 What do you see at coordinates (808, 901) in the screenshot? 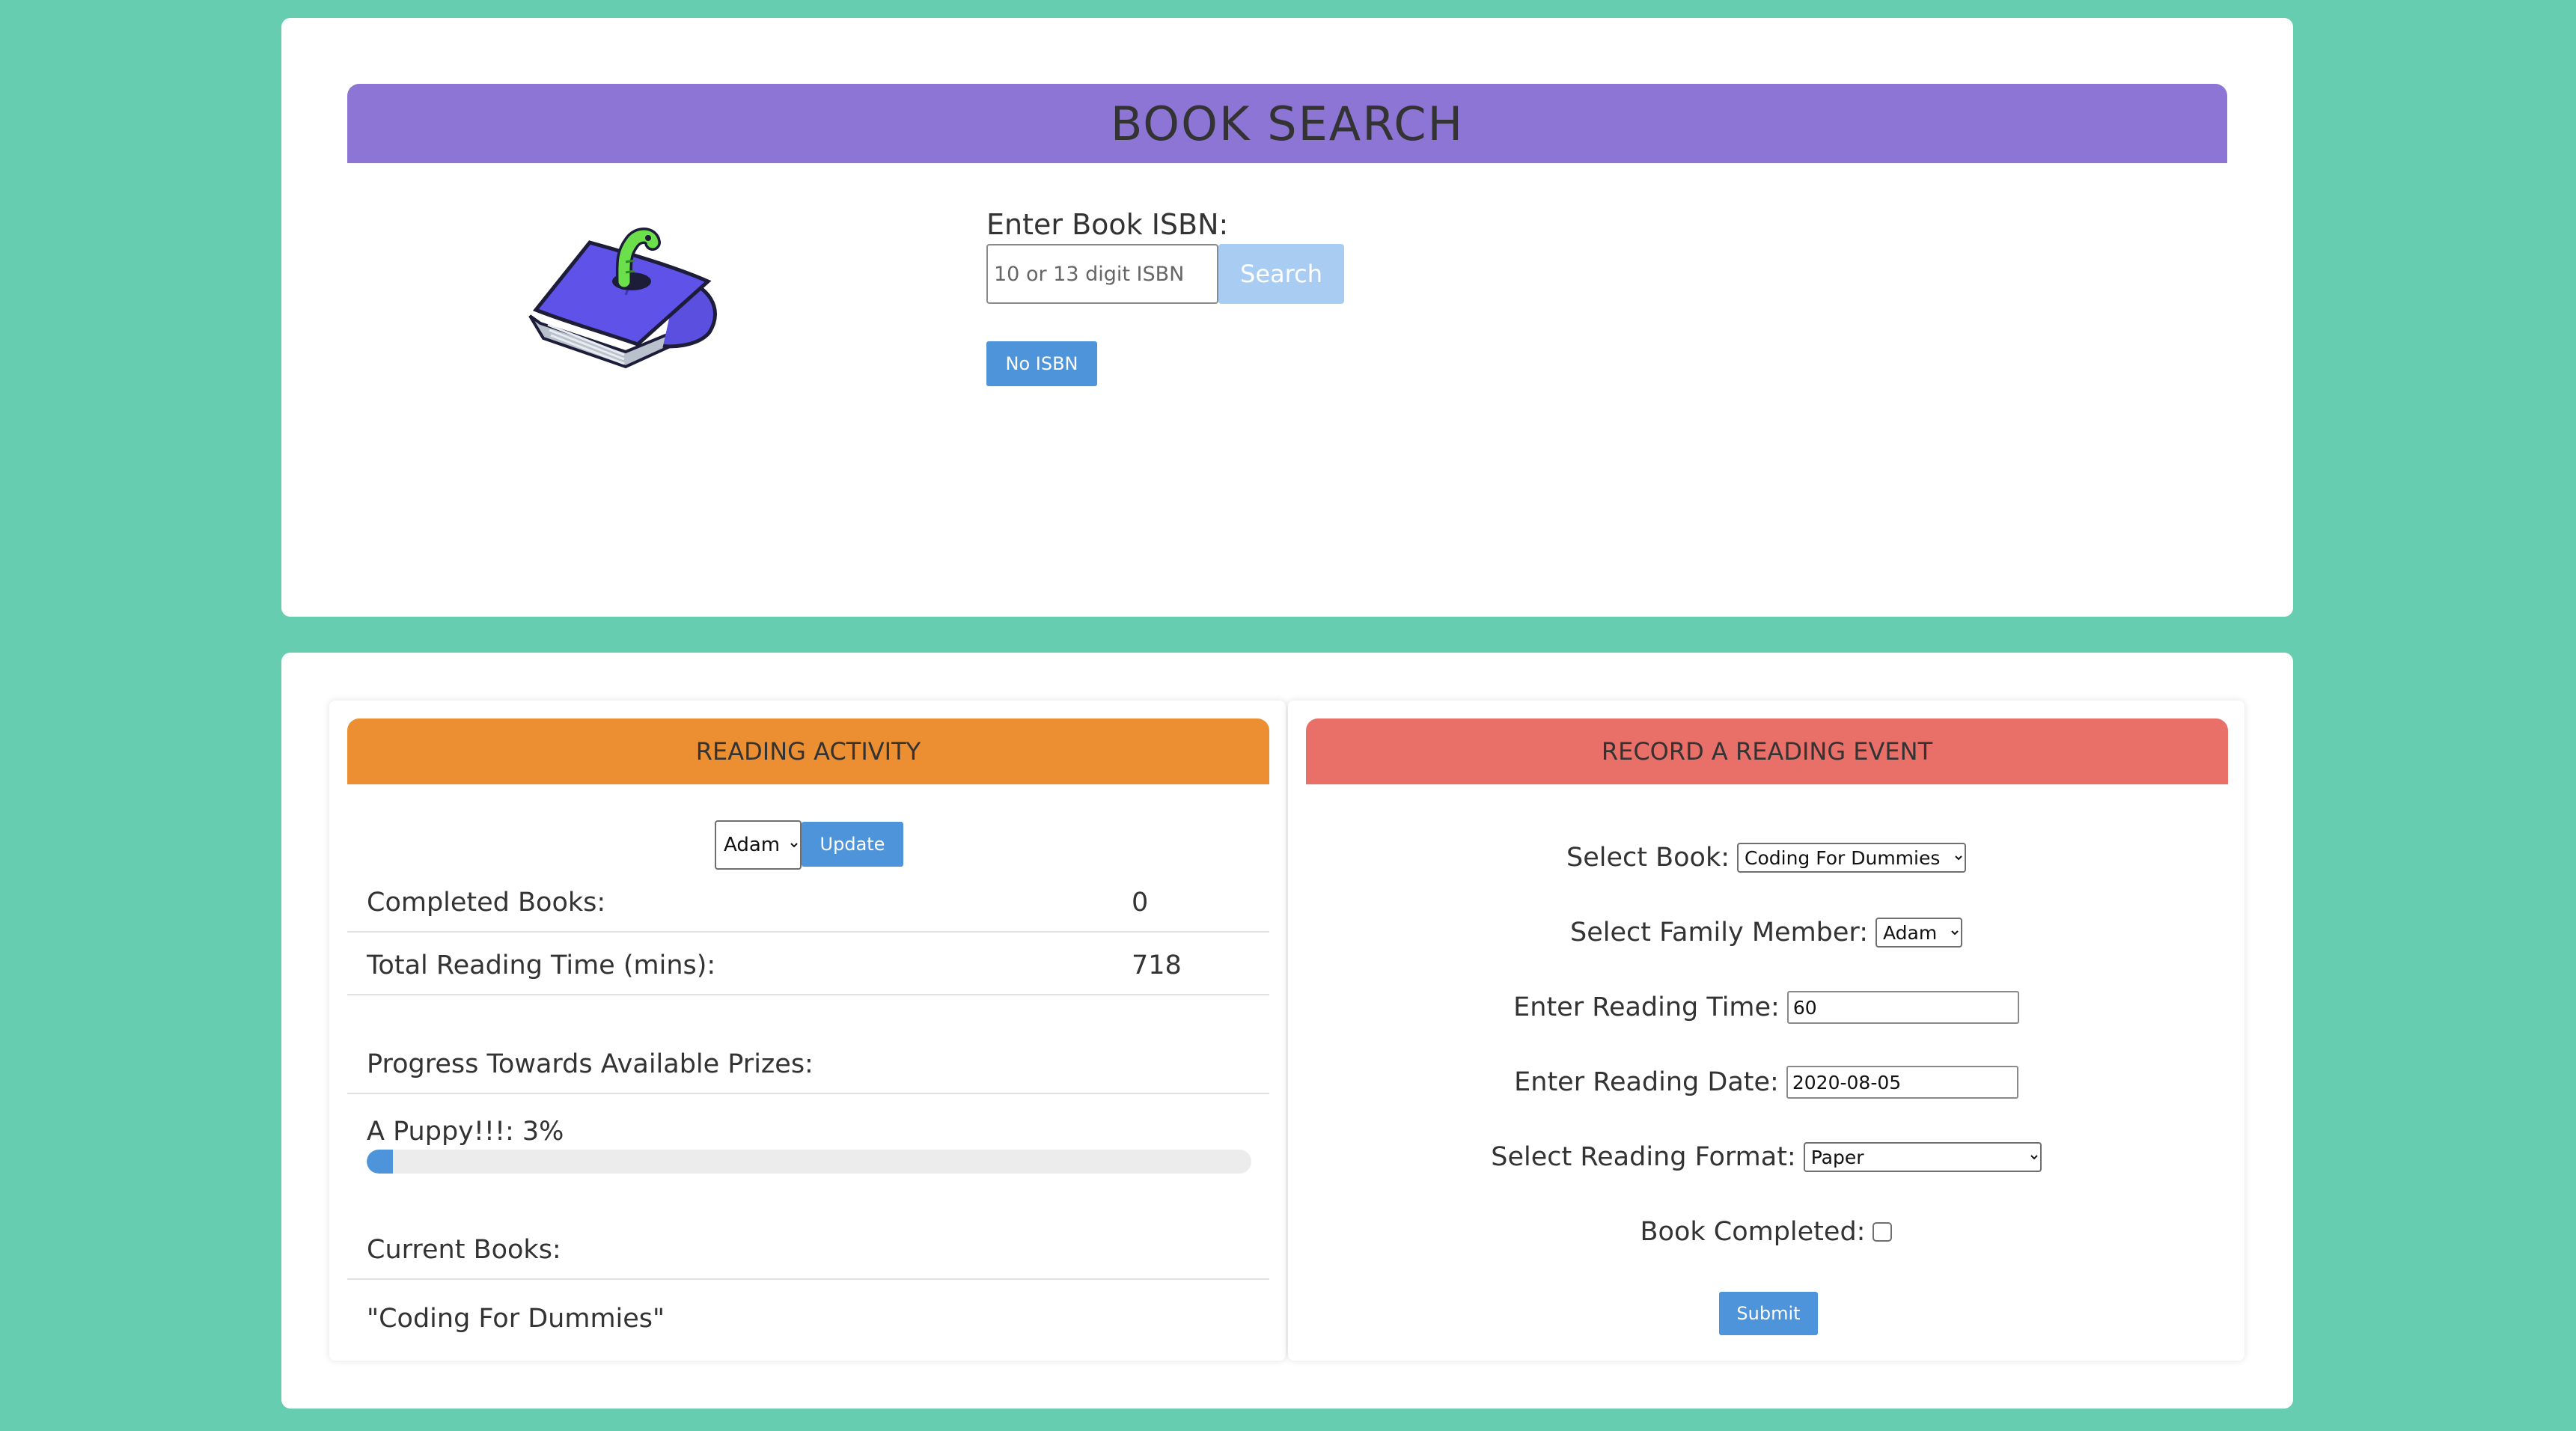
I see `completed-books-row: Completed Books: 0` at bounding box center [808, 901].